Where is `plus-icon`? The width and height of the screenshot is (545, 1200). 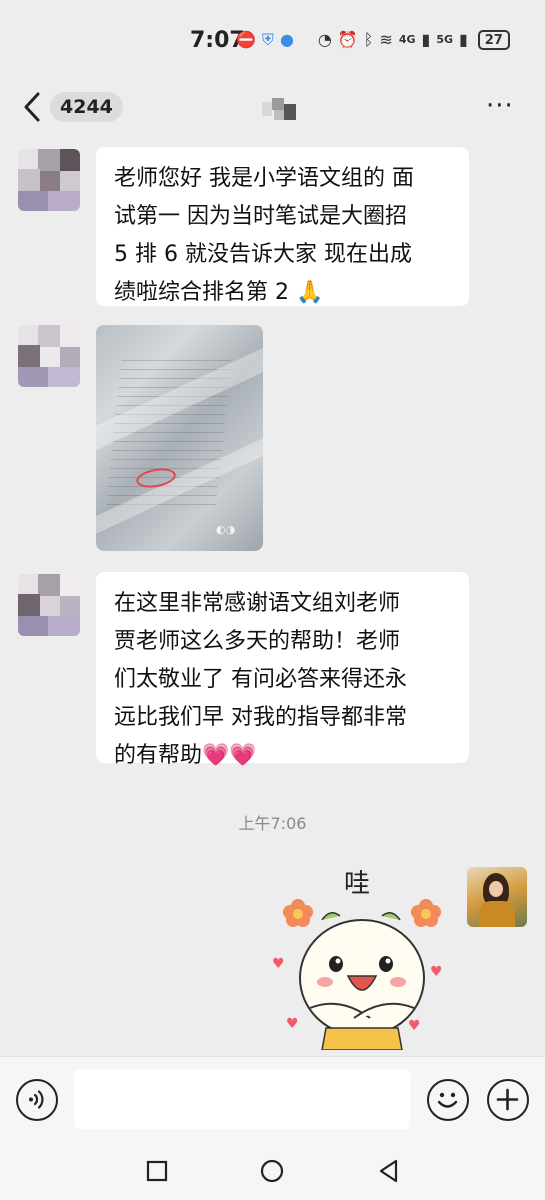 plus-icon is located at coordinates (507, 1099).